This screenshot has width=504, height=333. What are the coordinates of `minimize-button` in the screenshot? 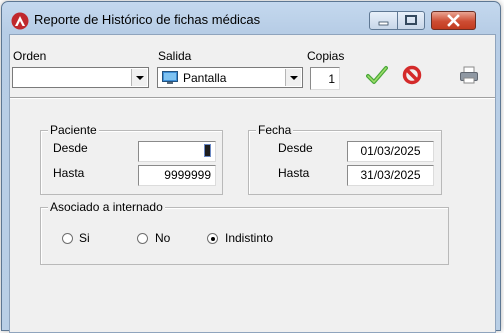 It's located at (383, 20).